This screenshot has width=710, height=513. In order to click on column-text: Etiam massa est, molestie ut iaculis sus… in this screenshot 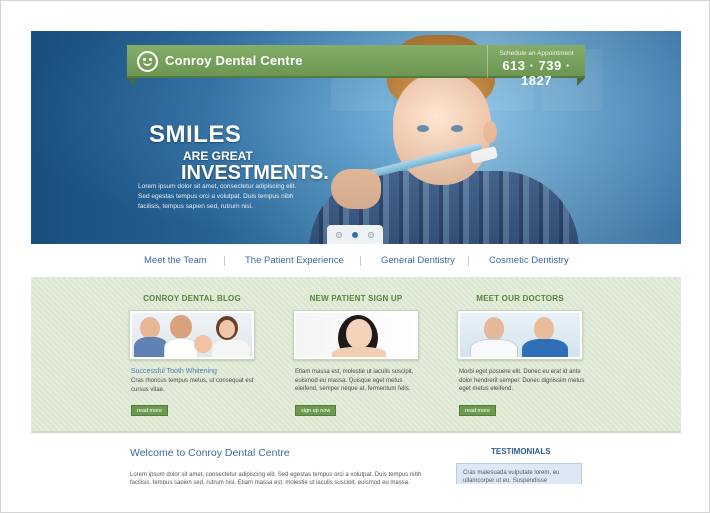, I will do `click(354, 380)`.